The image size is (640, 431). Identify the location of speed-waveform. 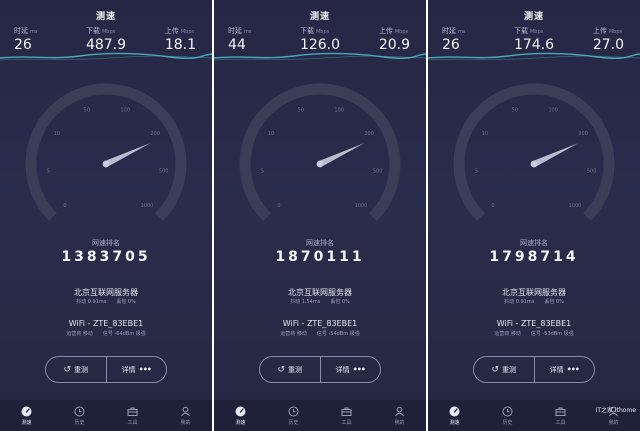
(106, 56).